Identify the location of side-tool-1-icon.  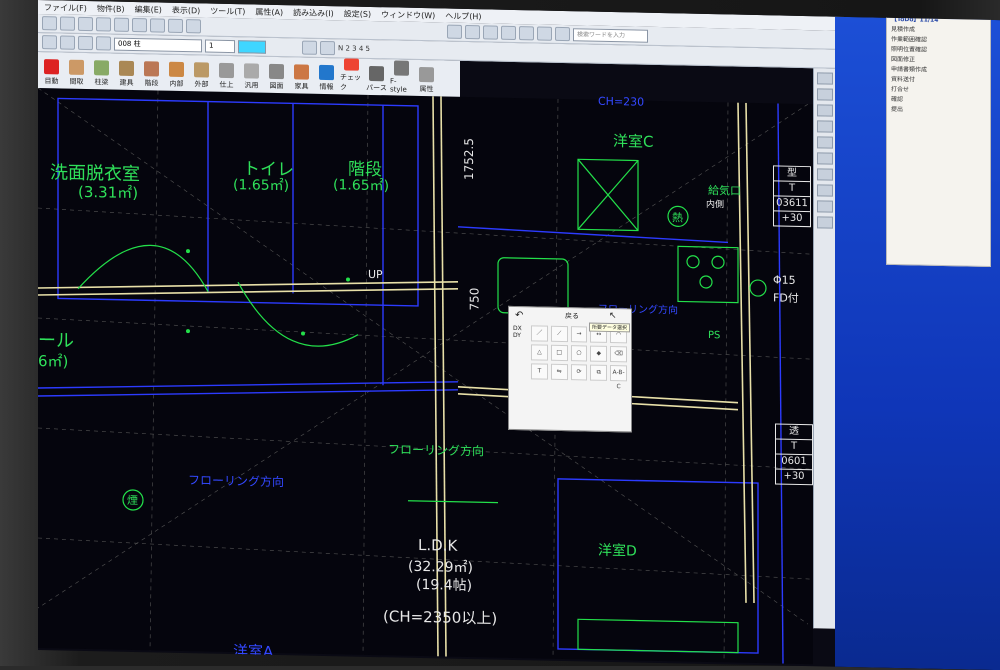
(825, 78).